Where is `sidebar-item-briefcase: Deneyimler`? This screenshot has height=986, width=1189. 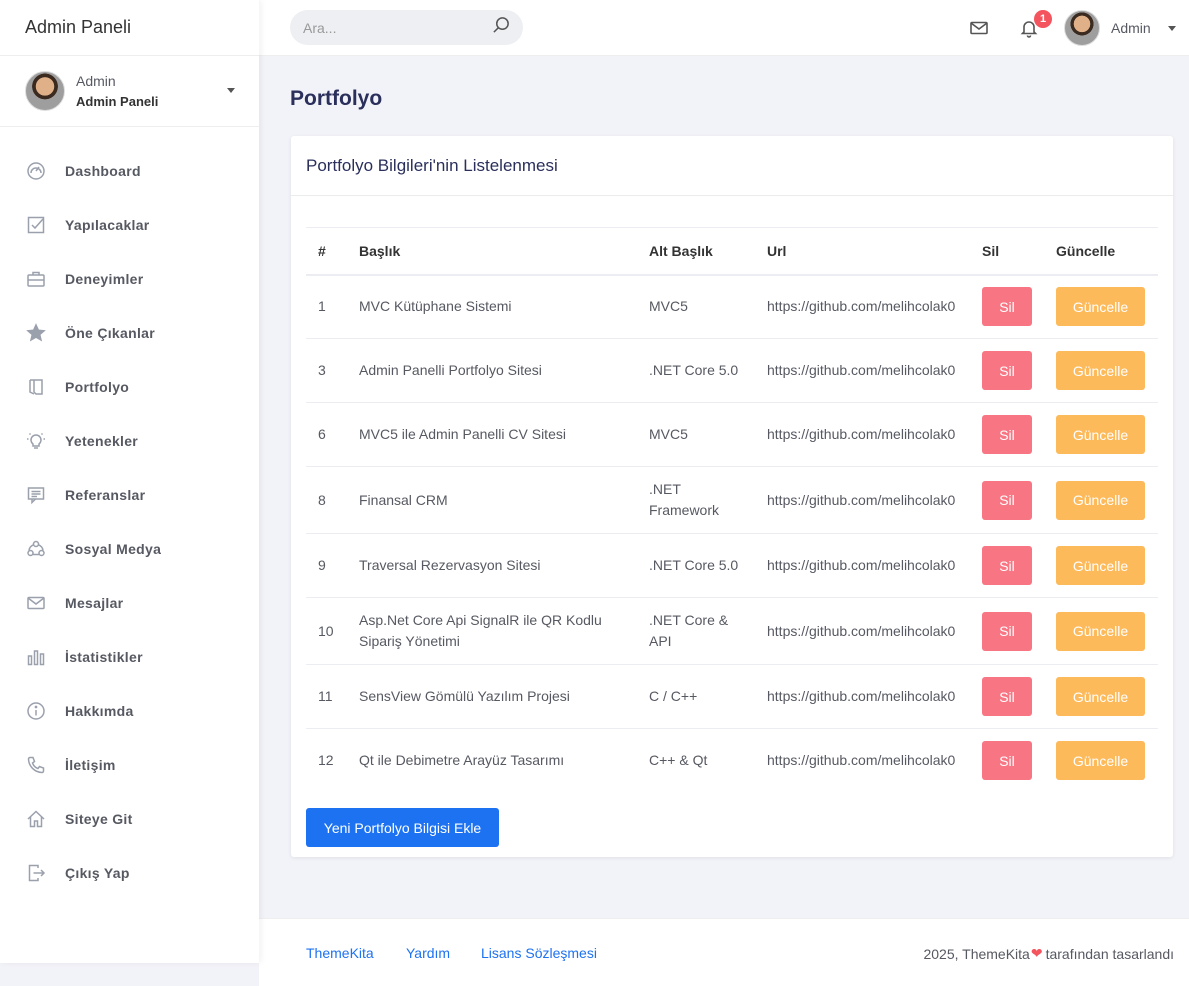 sidebar-item-briefcase: Deneyimler is located at coordinates (129, 279).